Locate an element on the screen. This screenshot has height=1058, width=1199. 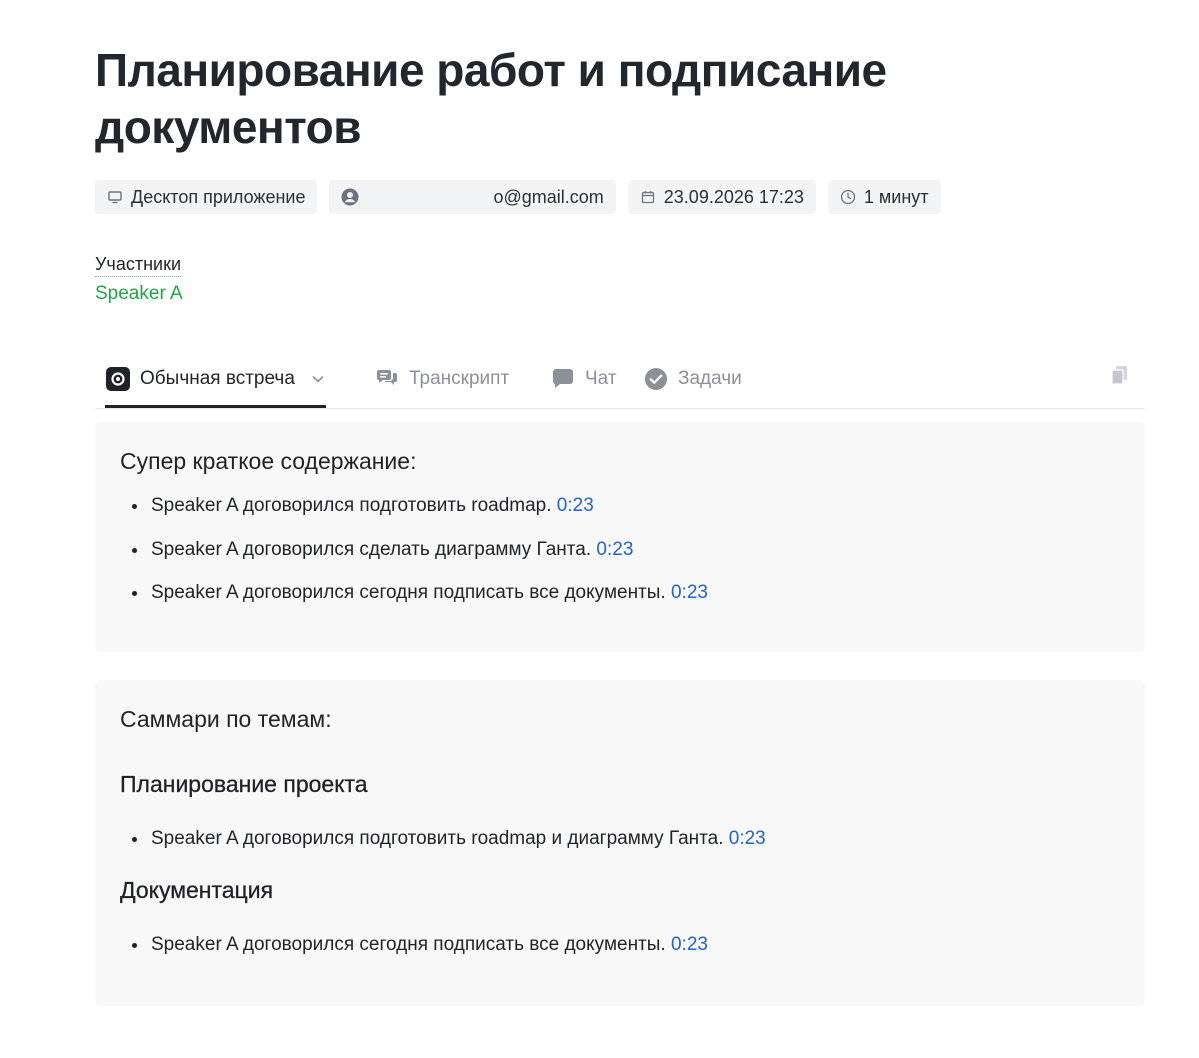
tab-bar: Обычная встреча Транскрипт Чат Задачи is located at coordinates (620, 380).